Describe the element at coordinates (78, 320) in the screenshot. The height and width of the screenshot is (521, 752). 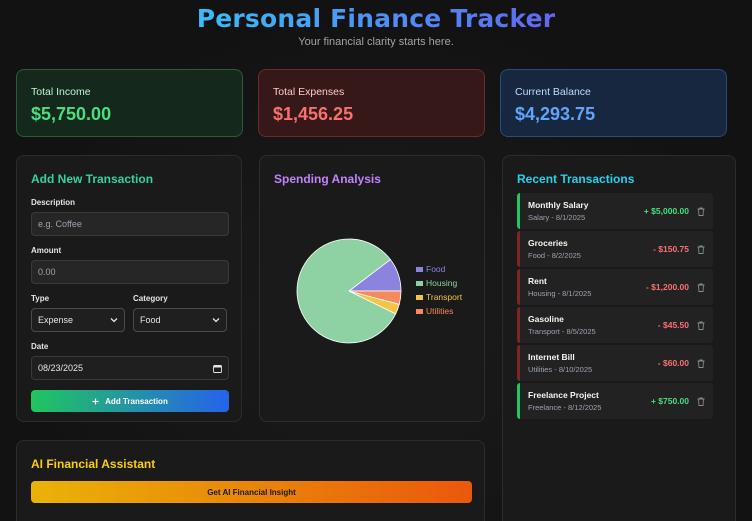
I see `type-select: Expense` at that location.